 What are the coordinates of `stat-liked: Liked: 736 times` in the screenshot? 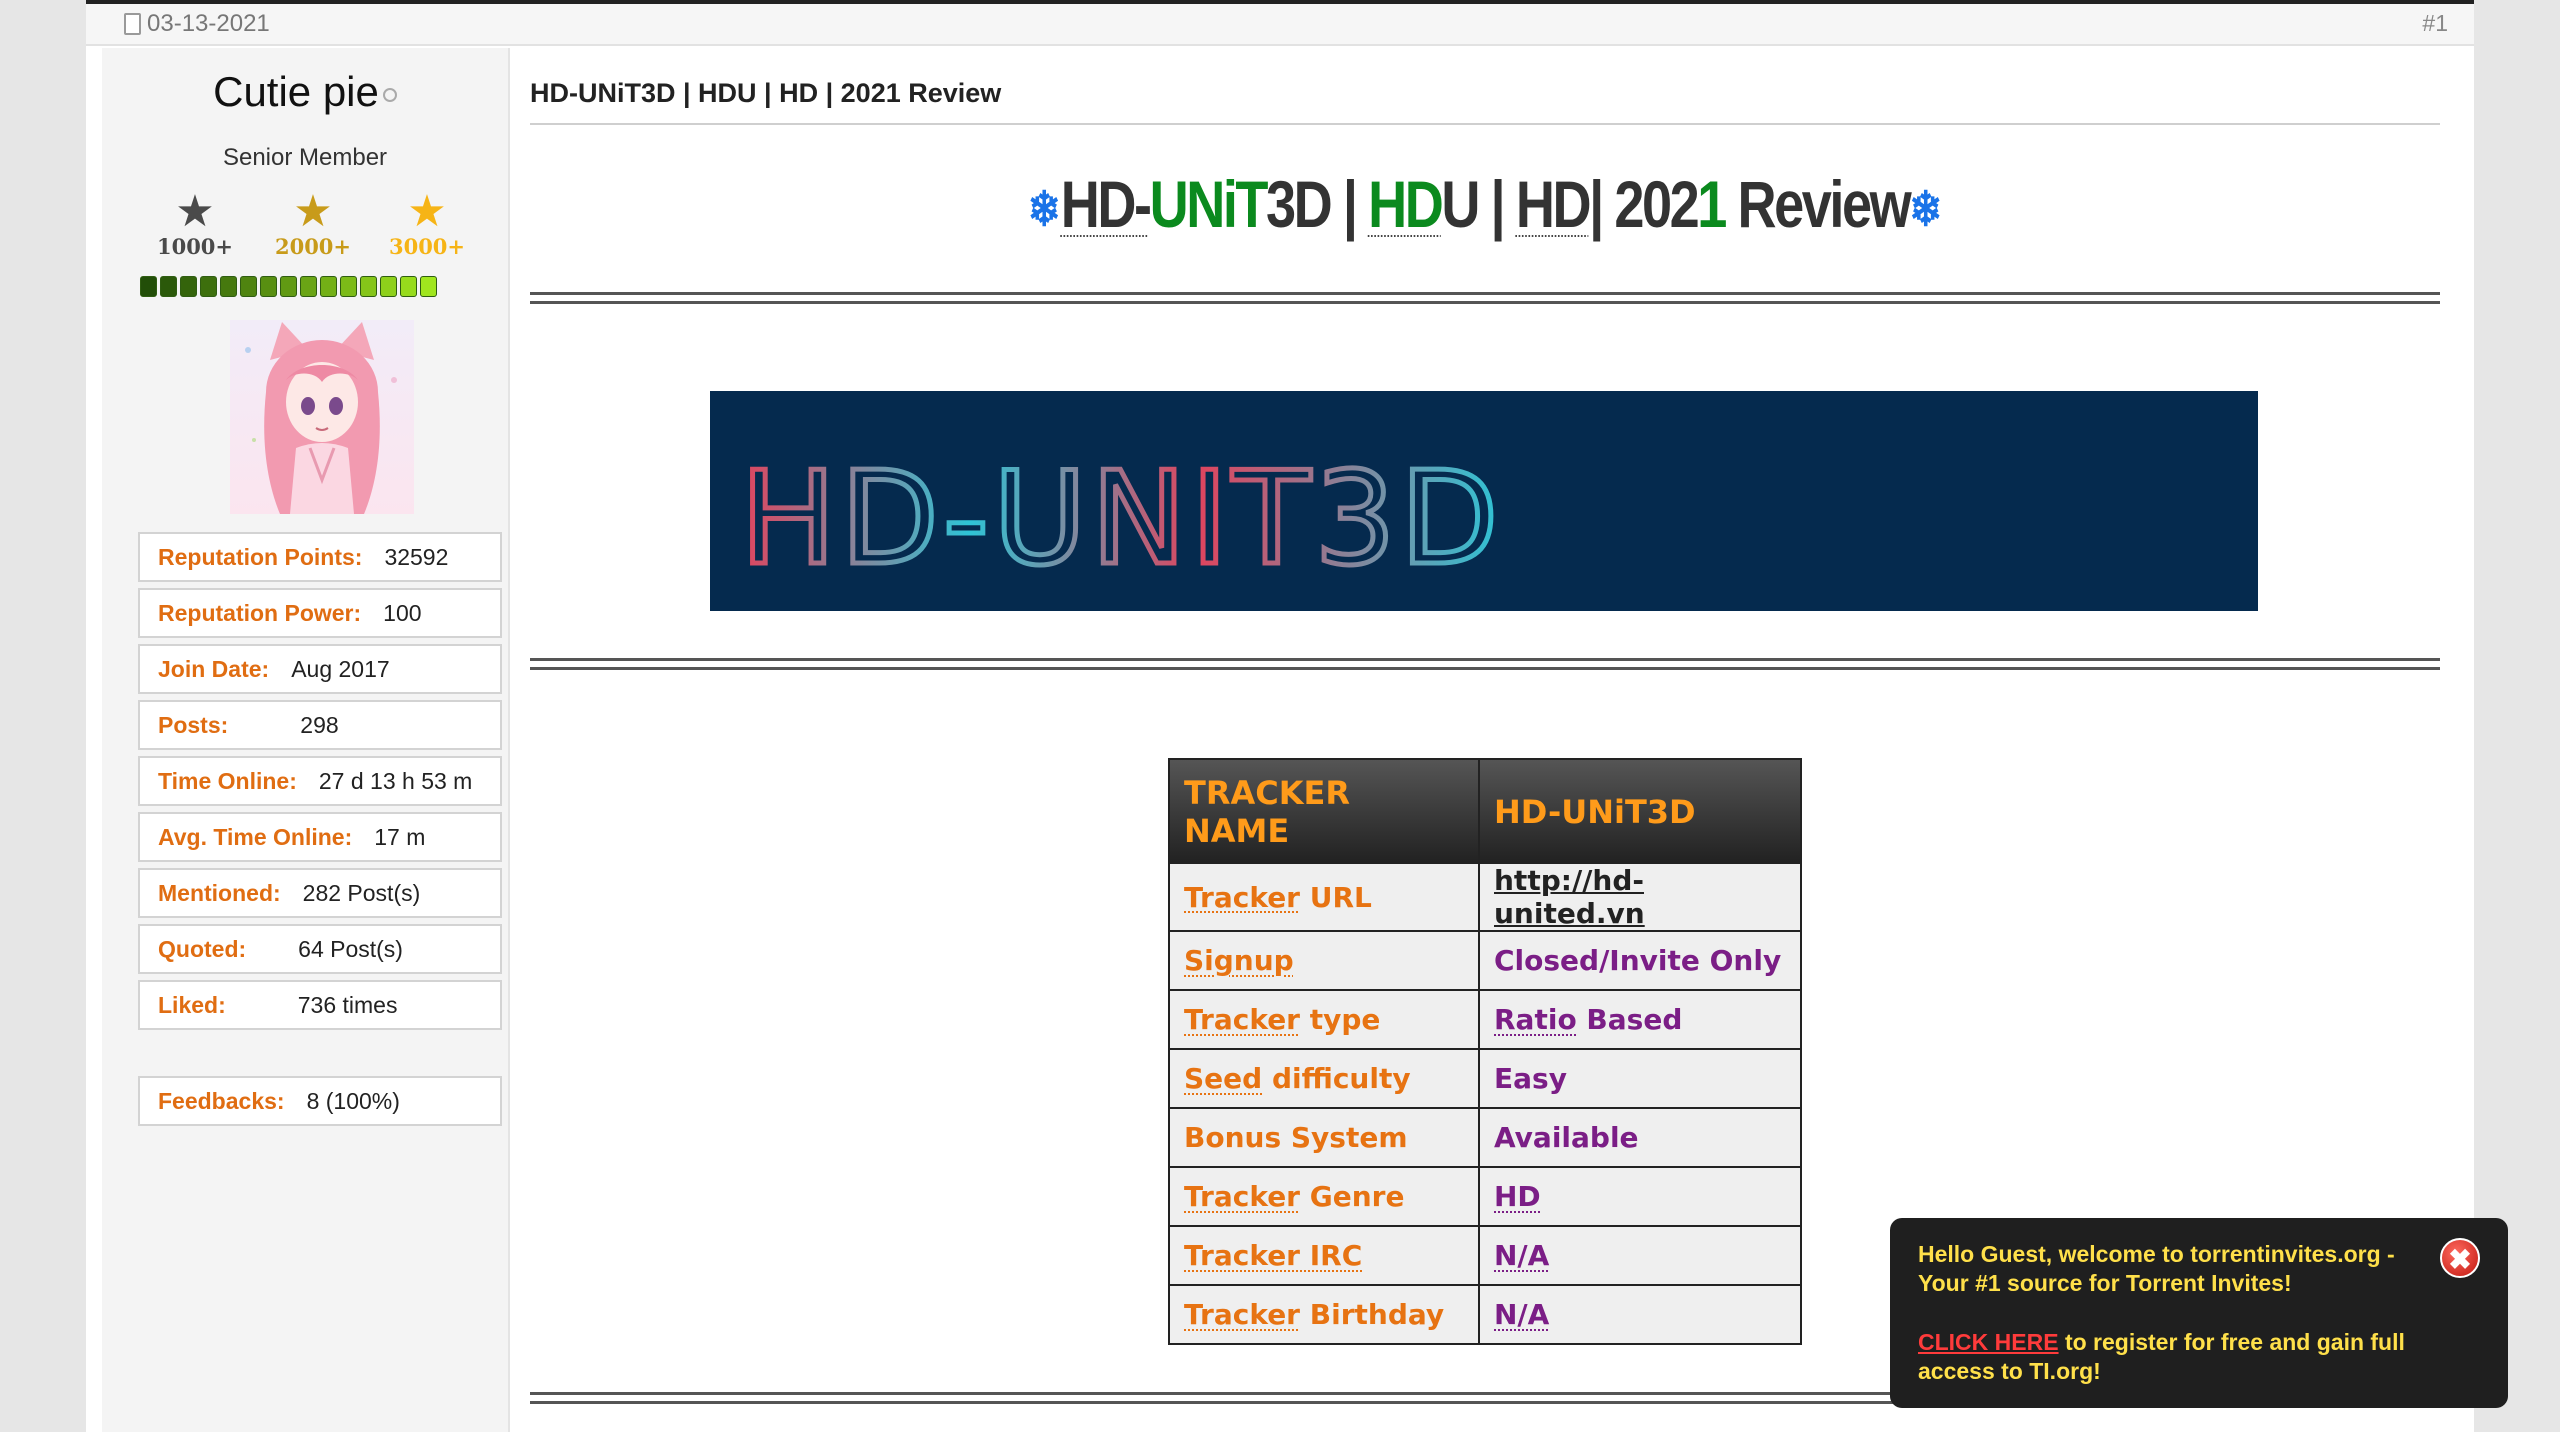 It's located at (320, 1005).